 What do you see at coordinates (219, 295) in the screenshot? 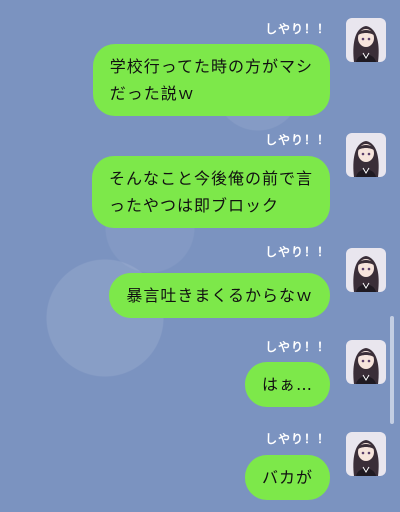
I see `message-bubble: 暴言吐きまくるからなｗ` at bounding box center [219, 295].